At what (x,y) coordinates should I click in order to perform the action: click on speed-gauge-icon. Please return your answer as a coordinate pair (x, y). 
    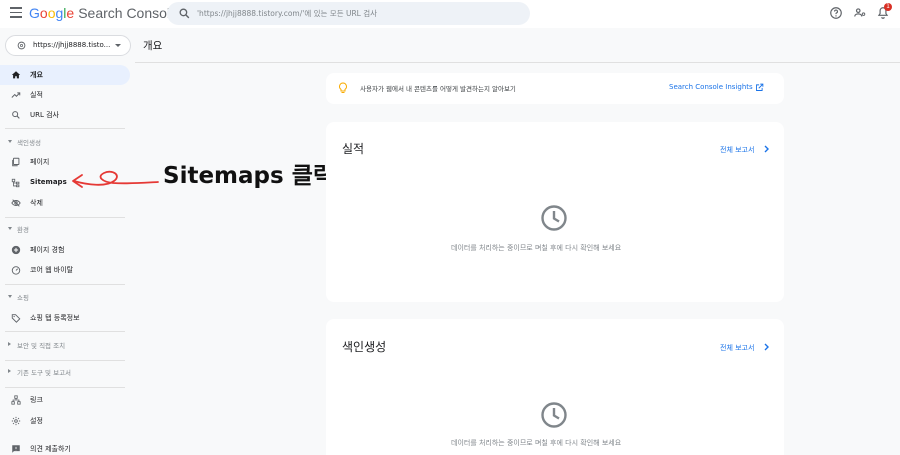
    Looking at the image, I should click on (16, 270).